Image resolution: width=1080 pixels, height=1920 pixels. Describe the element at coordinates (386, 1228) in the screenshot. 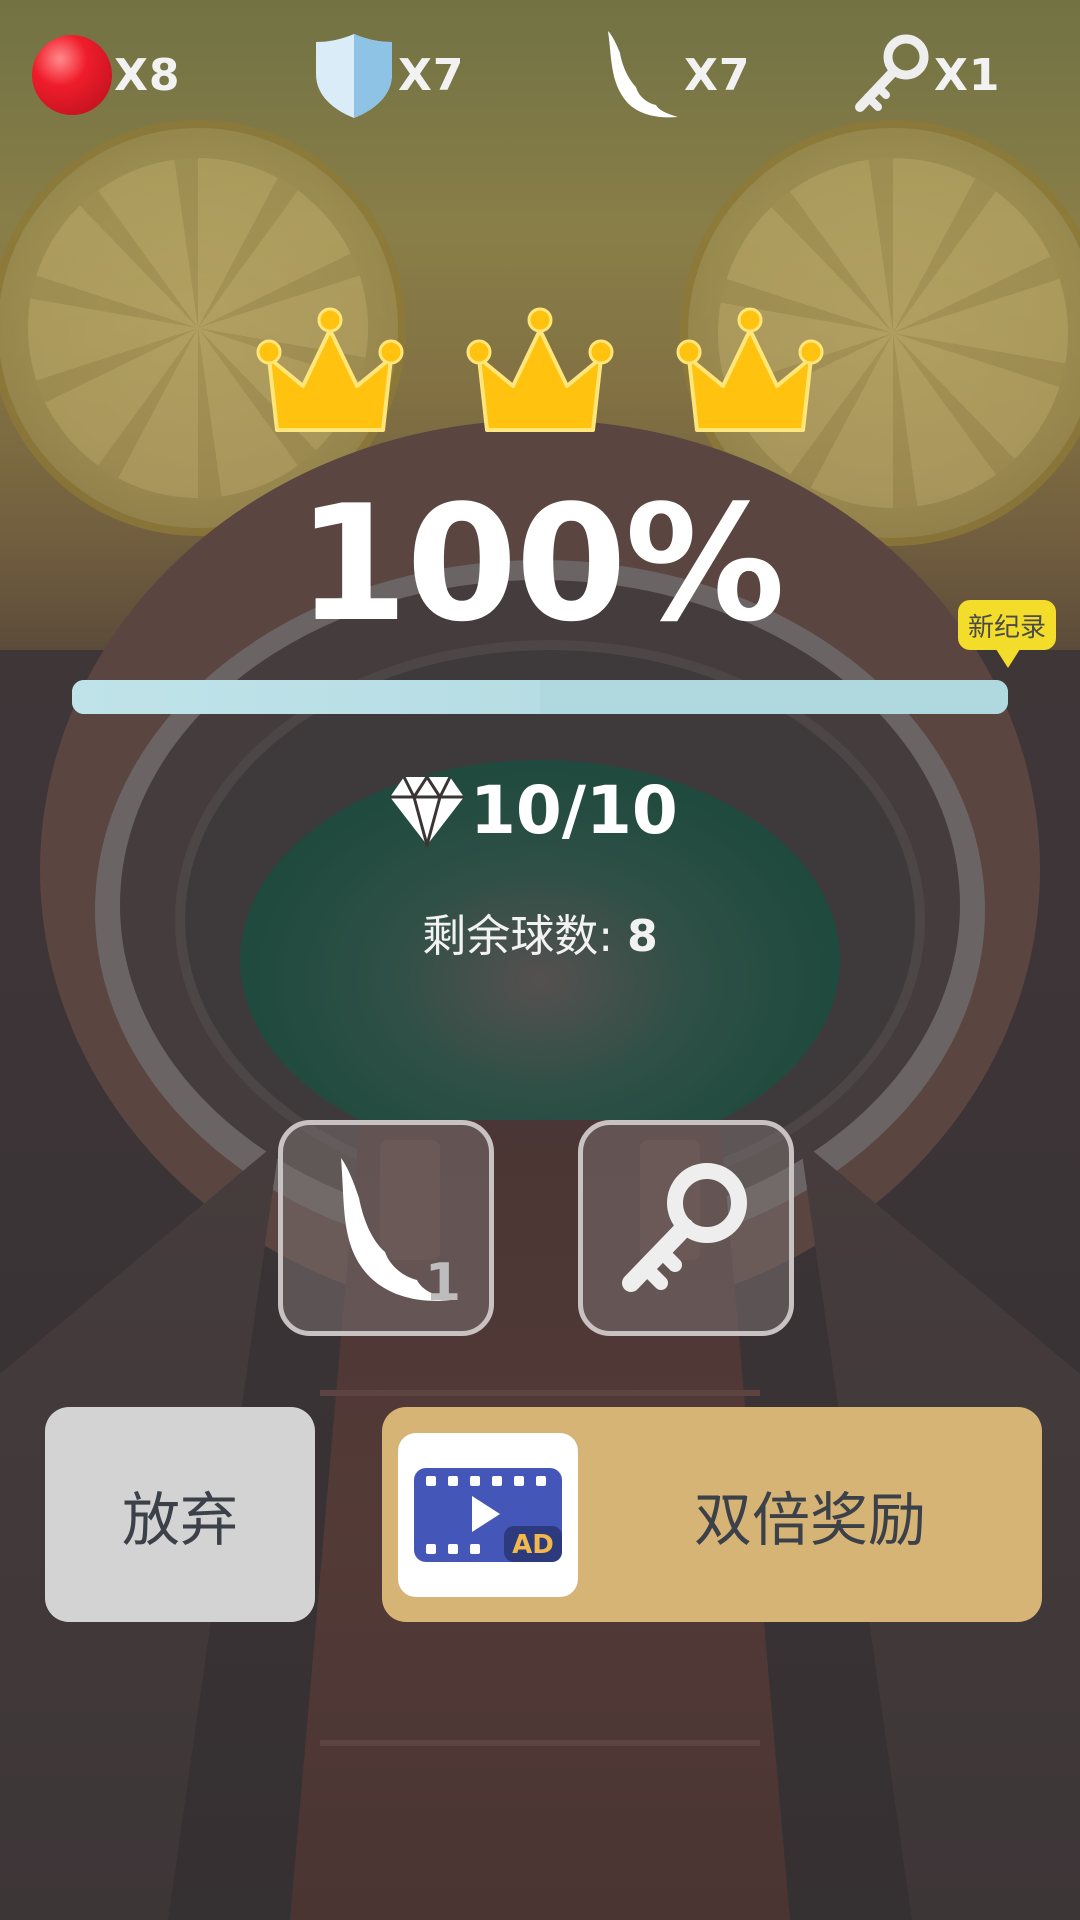

I see `wing-powerup-button: 1` at that location.